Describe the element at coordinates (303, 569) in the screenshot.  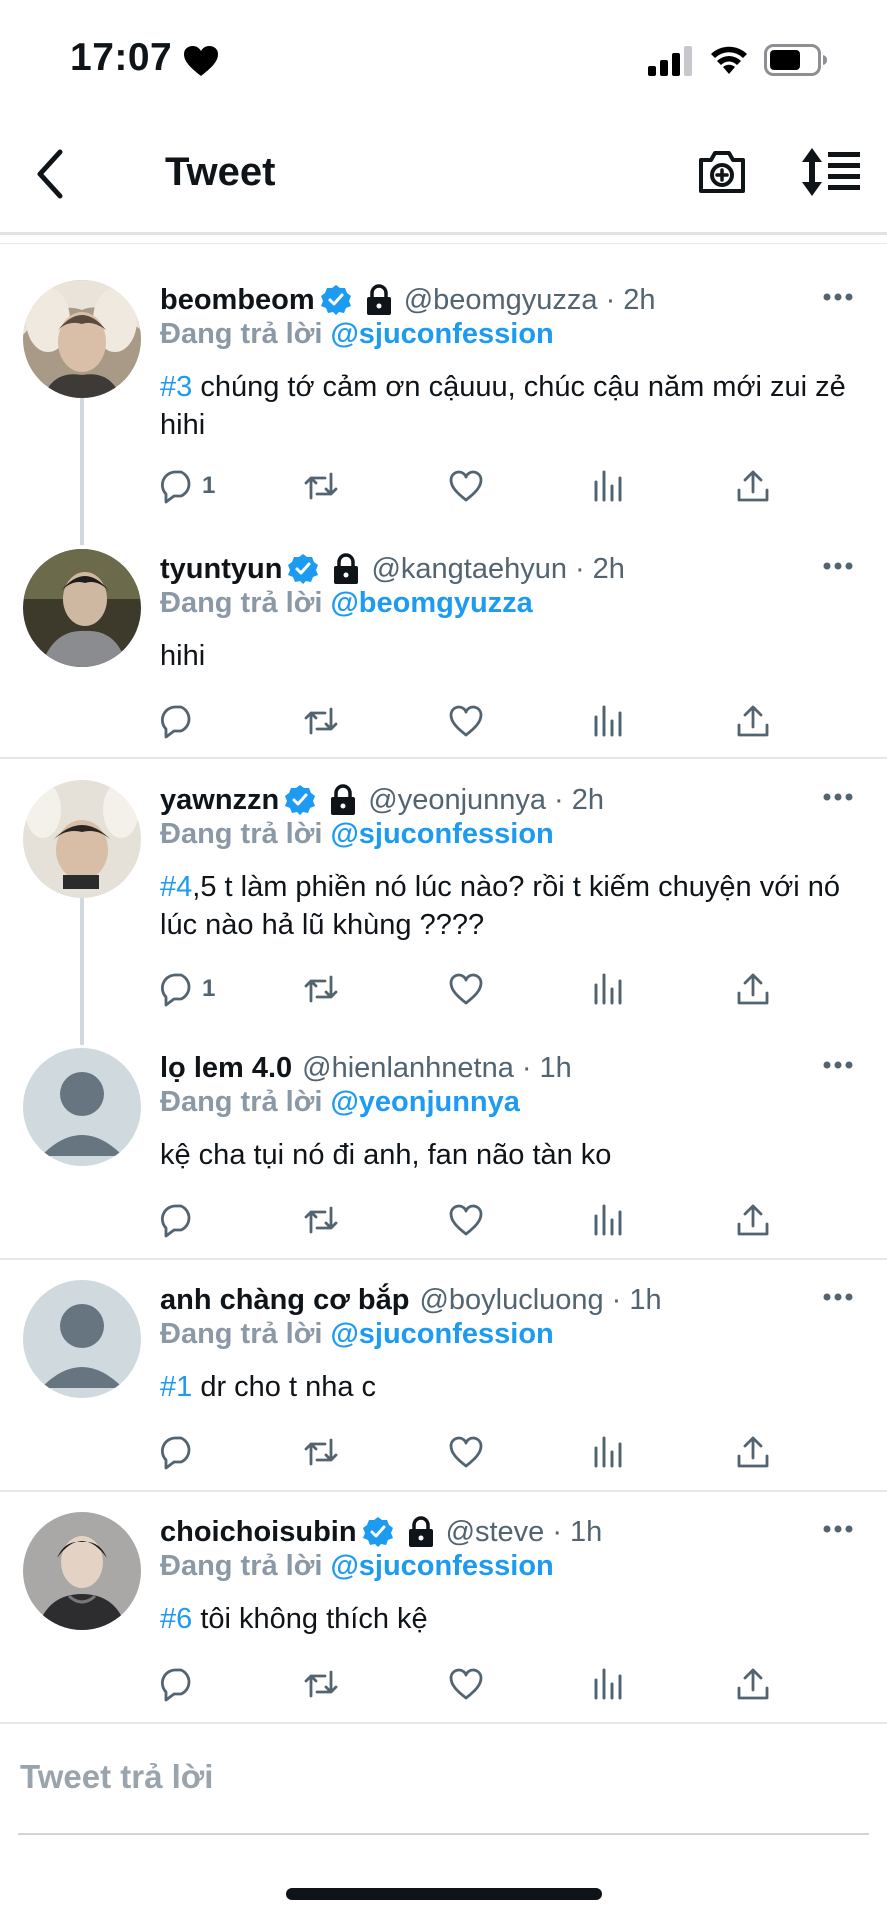
I see `verified-badge-icon` at that location.